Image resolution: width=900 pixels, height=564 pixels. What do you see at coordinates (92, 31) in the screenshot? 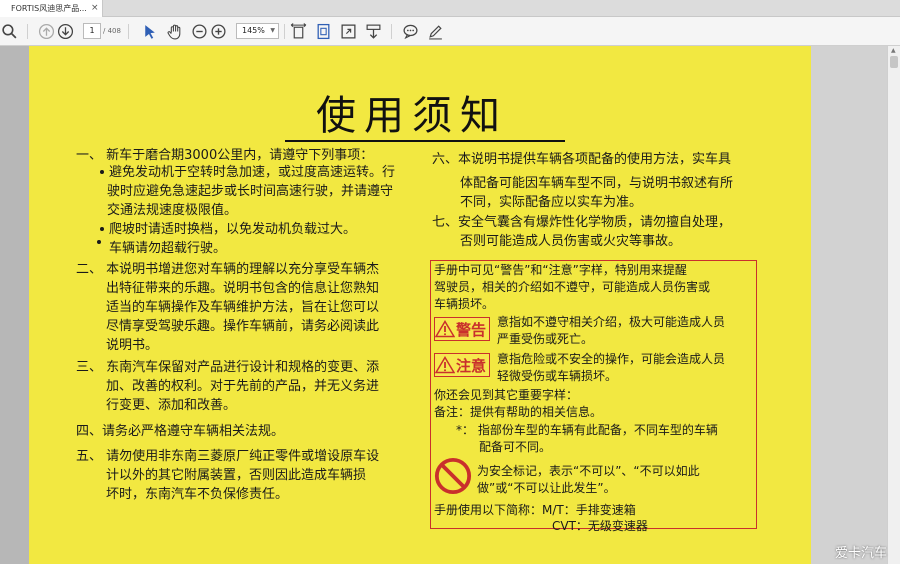
I see `page-number-input: 1` at bounding box center [92, 31].